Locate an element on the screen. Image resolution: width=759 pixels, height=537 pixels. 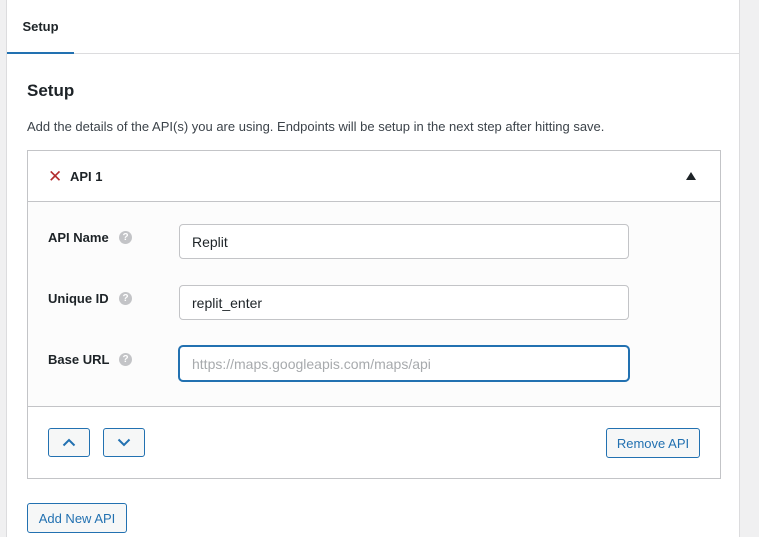
api-name-input is located at coordinates (404, 241).